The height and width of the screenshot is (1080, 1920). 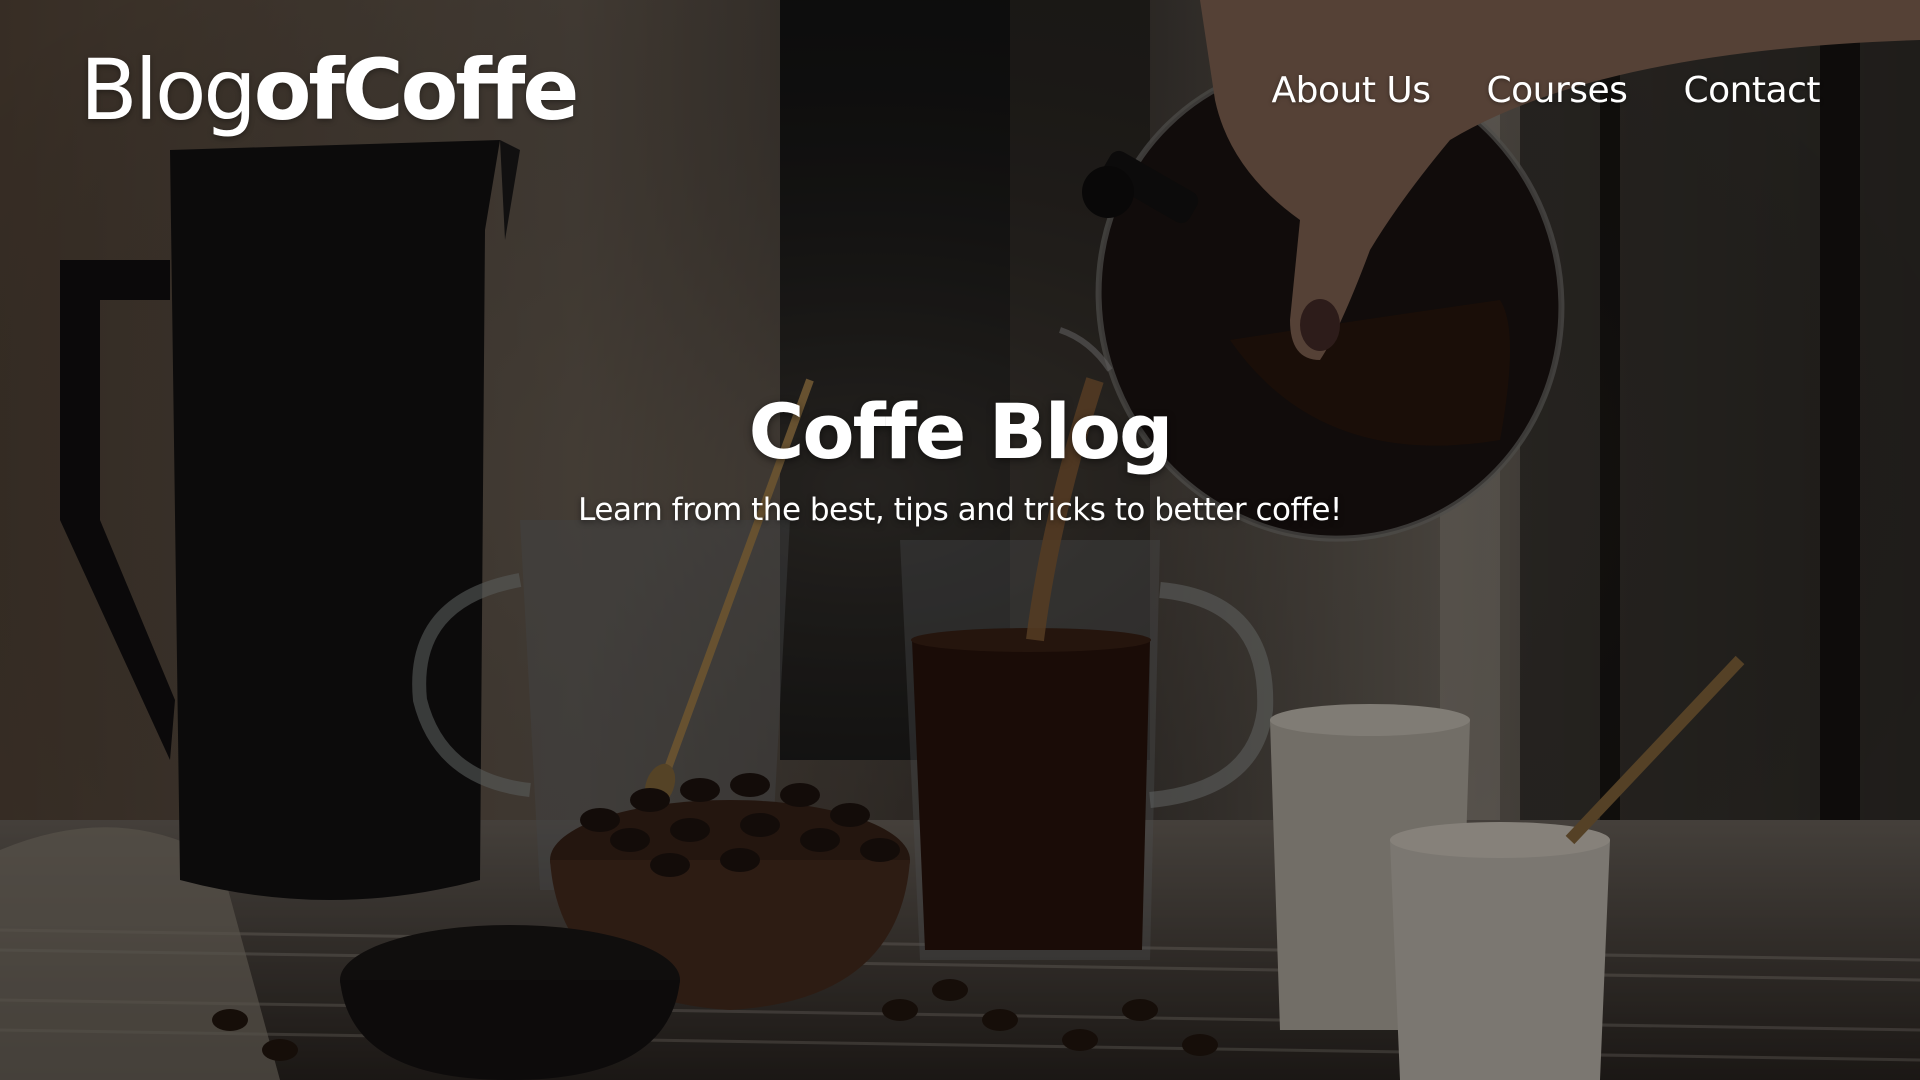 I want to click on logo-text-light: Blog, so click(x=168, y=90).